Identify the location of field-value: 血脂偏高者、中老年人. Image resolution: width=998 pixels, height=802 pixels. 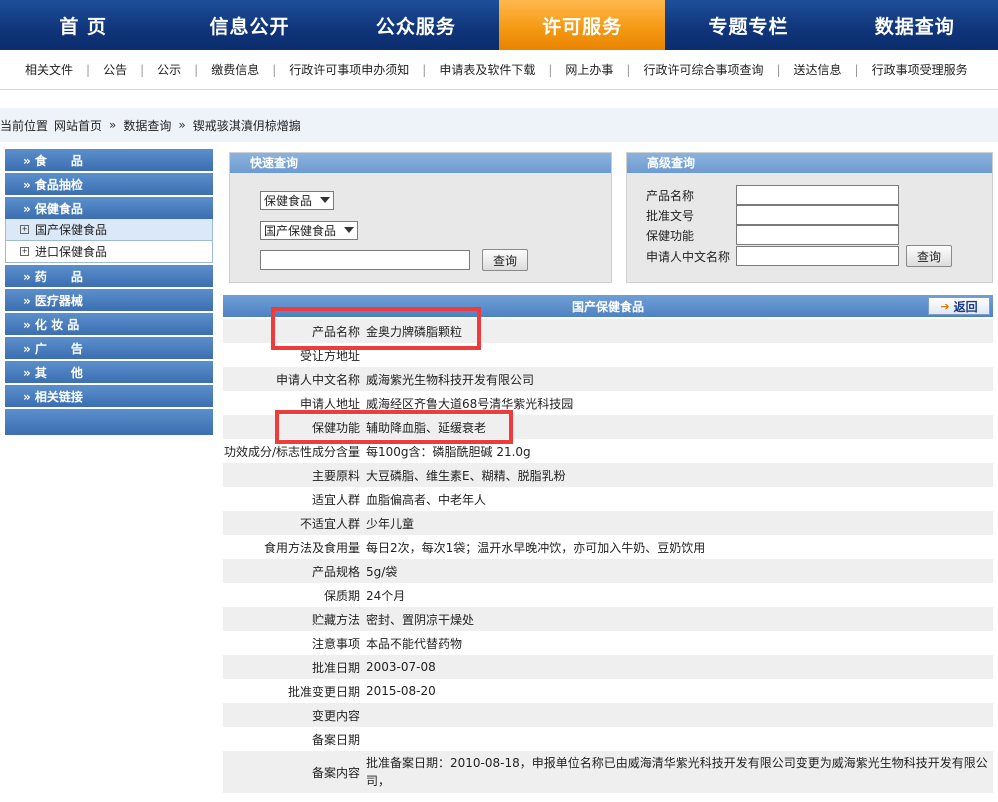
(426, 499).